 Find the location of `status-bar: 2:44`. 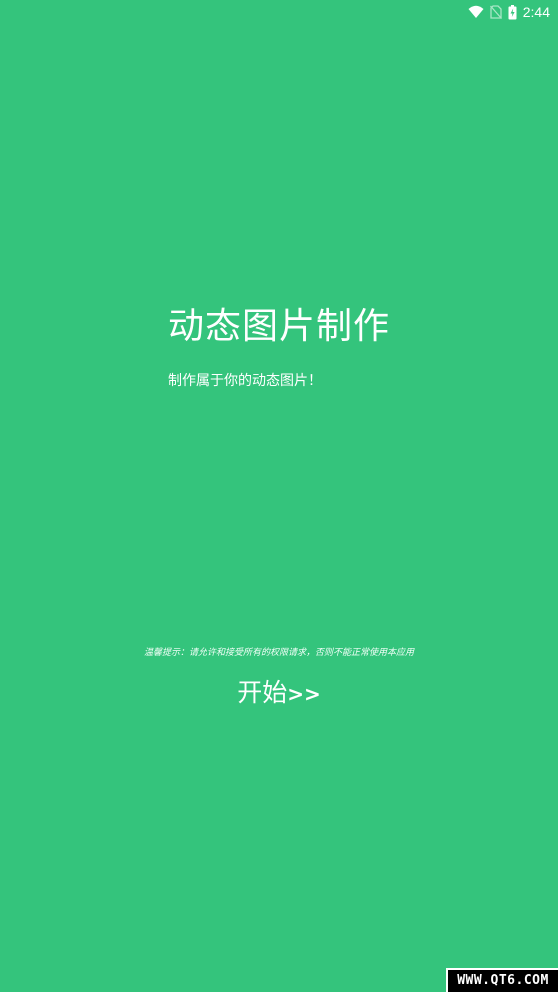

status-bar: 2:44 is located at coordinates (279, 12).